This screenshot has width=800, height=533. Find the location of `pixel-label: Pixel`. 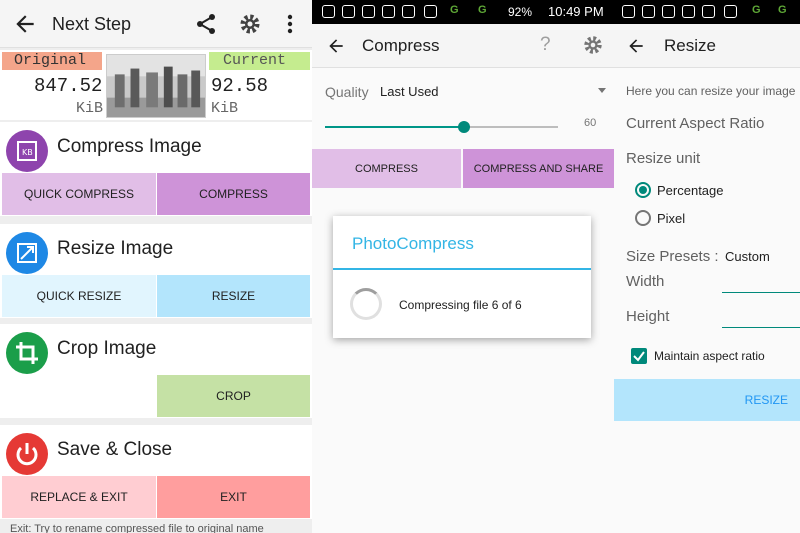

pixel-label: Pixel is located at coordinates (671, 218).